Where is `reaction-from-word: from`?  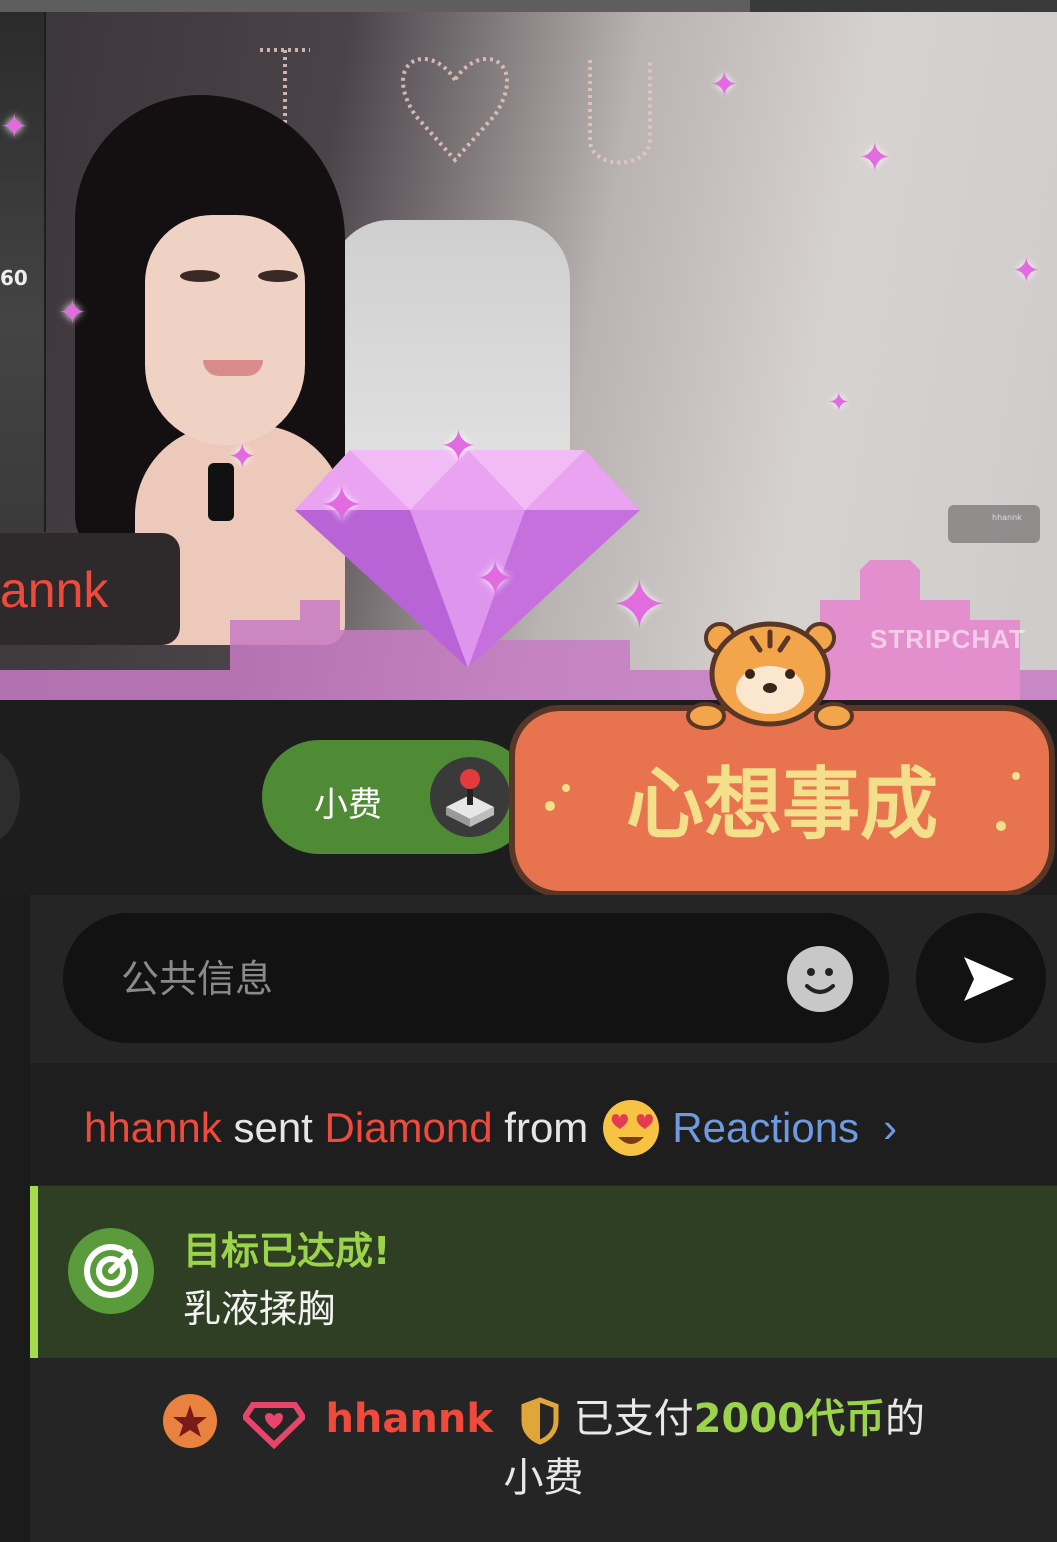
reaction-from-word: from is located at coordinates (546, 1127).